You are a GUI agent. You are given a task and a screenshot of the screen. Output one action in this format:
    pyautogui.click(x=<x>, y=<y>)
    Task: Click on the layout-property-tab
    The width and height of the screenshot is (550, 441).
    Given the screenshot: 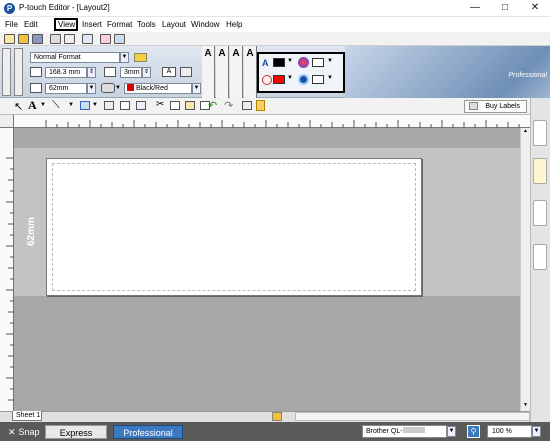 What is the action you would take?
    pyautogui.click(x=18, y=72)
    